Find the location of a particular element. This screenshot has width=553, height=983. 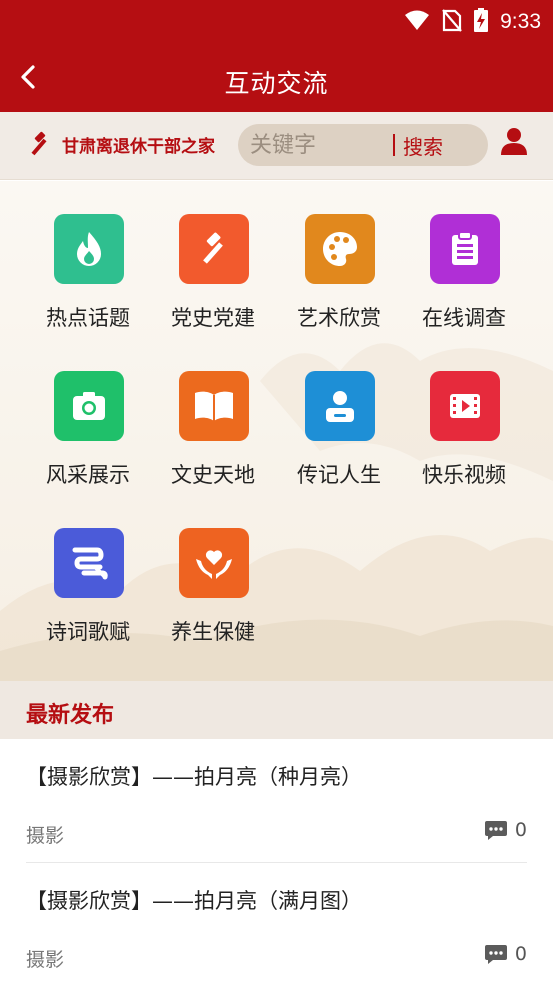

list-item: 【摄影欣赏】——拍月亮（满月图） 摄影 0 is located at coordinates (276, 923).